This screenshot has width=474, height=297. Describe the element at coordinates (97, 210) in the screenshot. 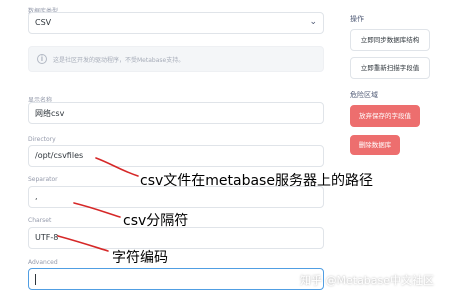

I see `separator-arrow` at that location.